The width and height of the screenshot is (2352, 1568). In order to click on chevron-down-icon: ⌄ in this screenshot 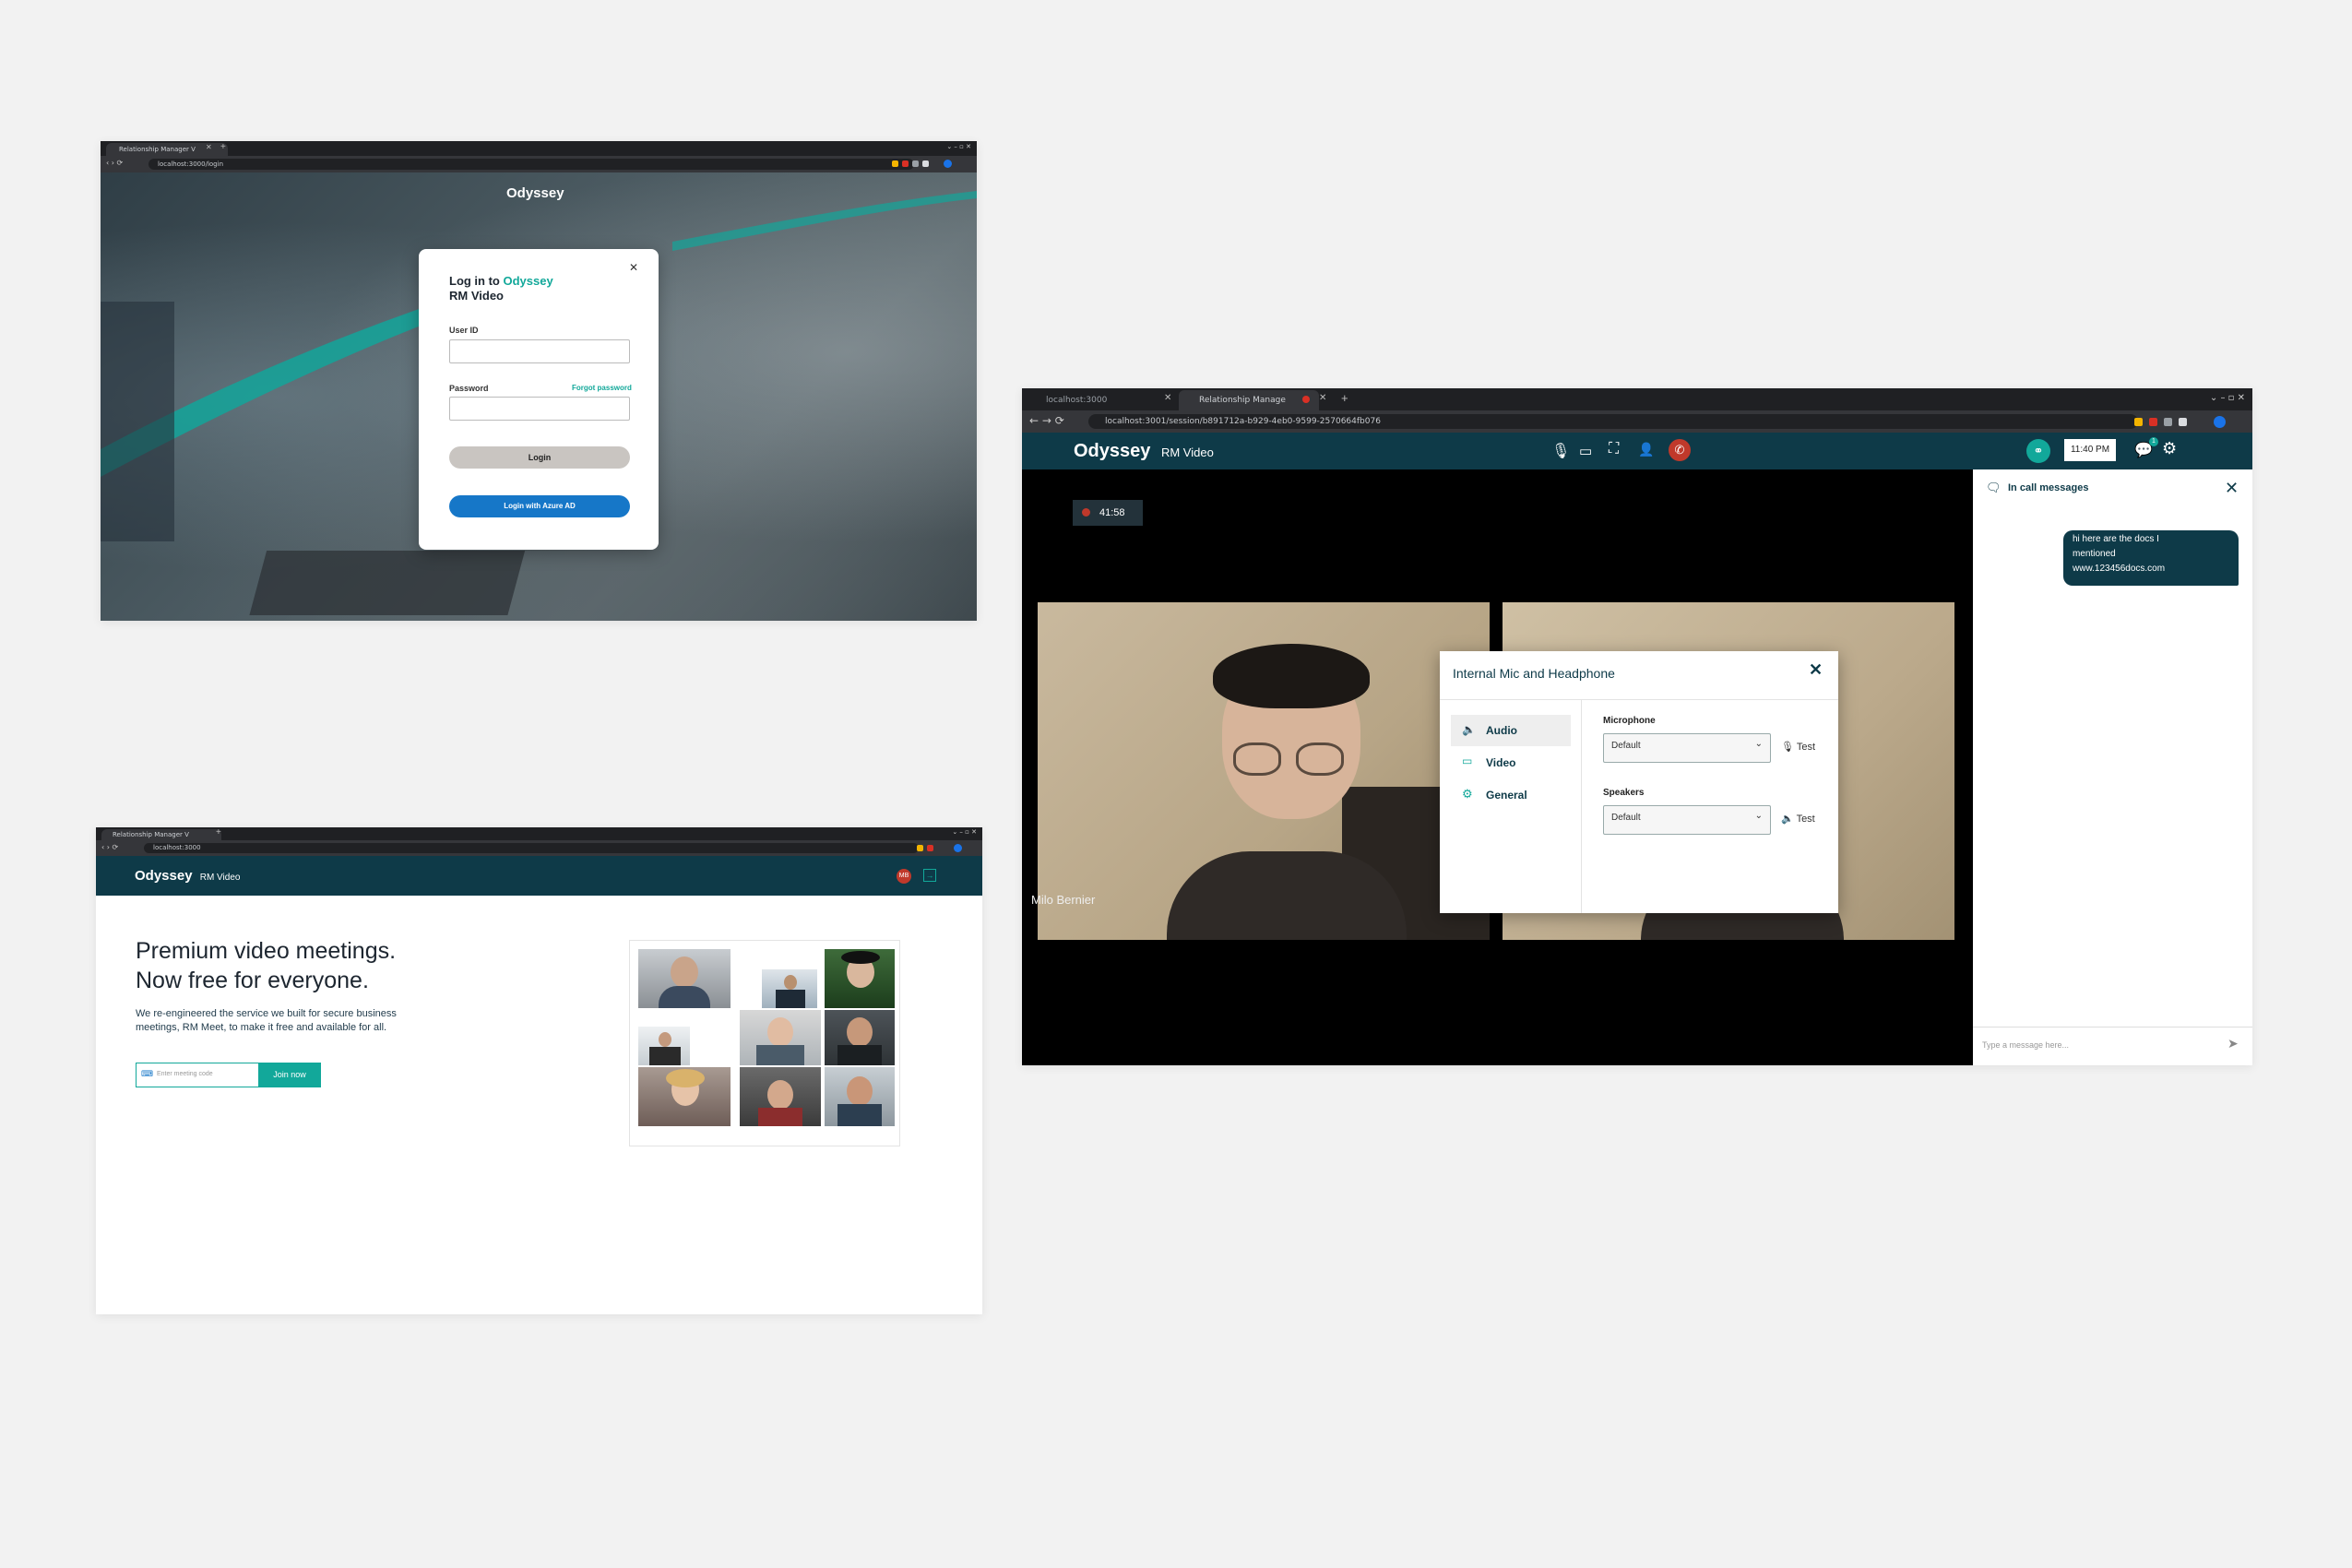, I will do `click(1758, 816)`.